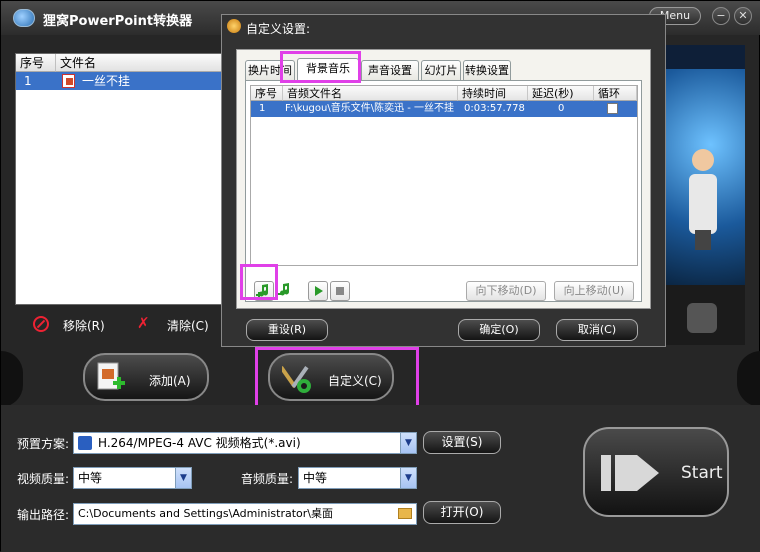  Describe the element at coordinates (118, 21) in the screenshot. I see `app-title: 狸窝PowerPoint转换器` at that location.